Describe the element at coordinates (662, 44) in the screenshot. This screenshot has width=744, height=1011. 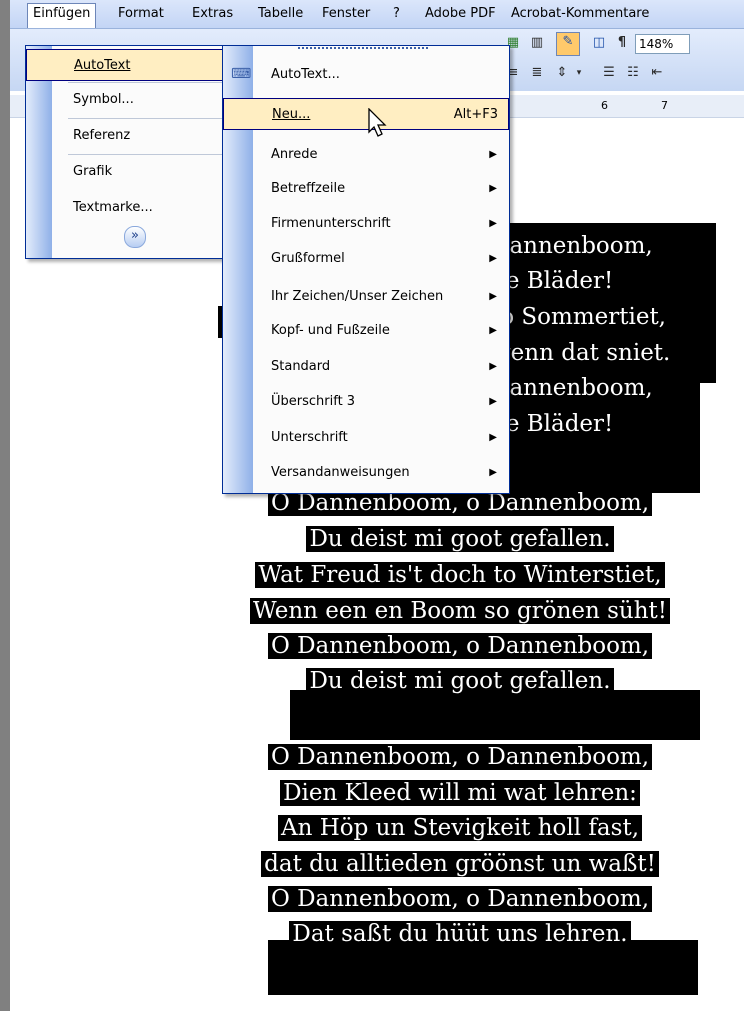
I see `zoom-box: 148%` at that location.